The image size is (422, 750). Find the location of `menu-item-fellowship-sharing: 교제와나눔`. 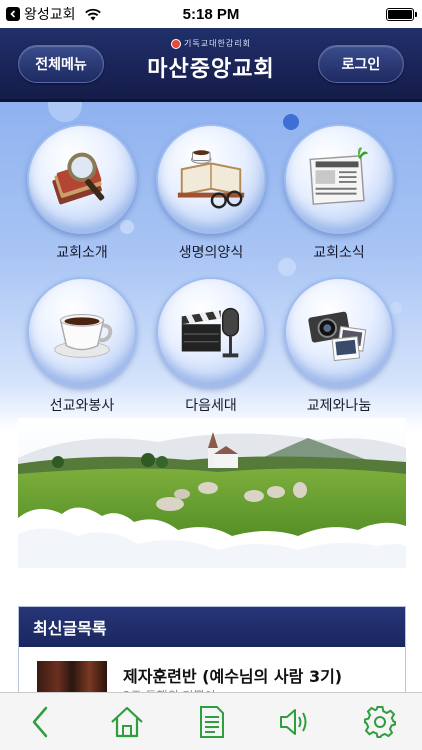

menu-item-fellowship-sharing: 교제와나눔 is located at coordinates (339, 352).